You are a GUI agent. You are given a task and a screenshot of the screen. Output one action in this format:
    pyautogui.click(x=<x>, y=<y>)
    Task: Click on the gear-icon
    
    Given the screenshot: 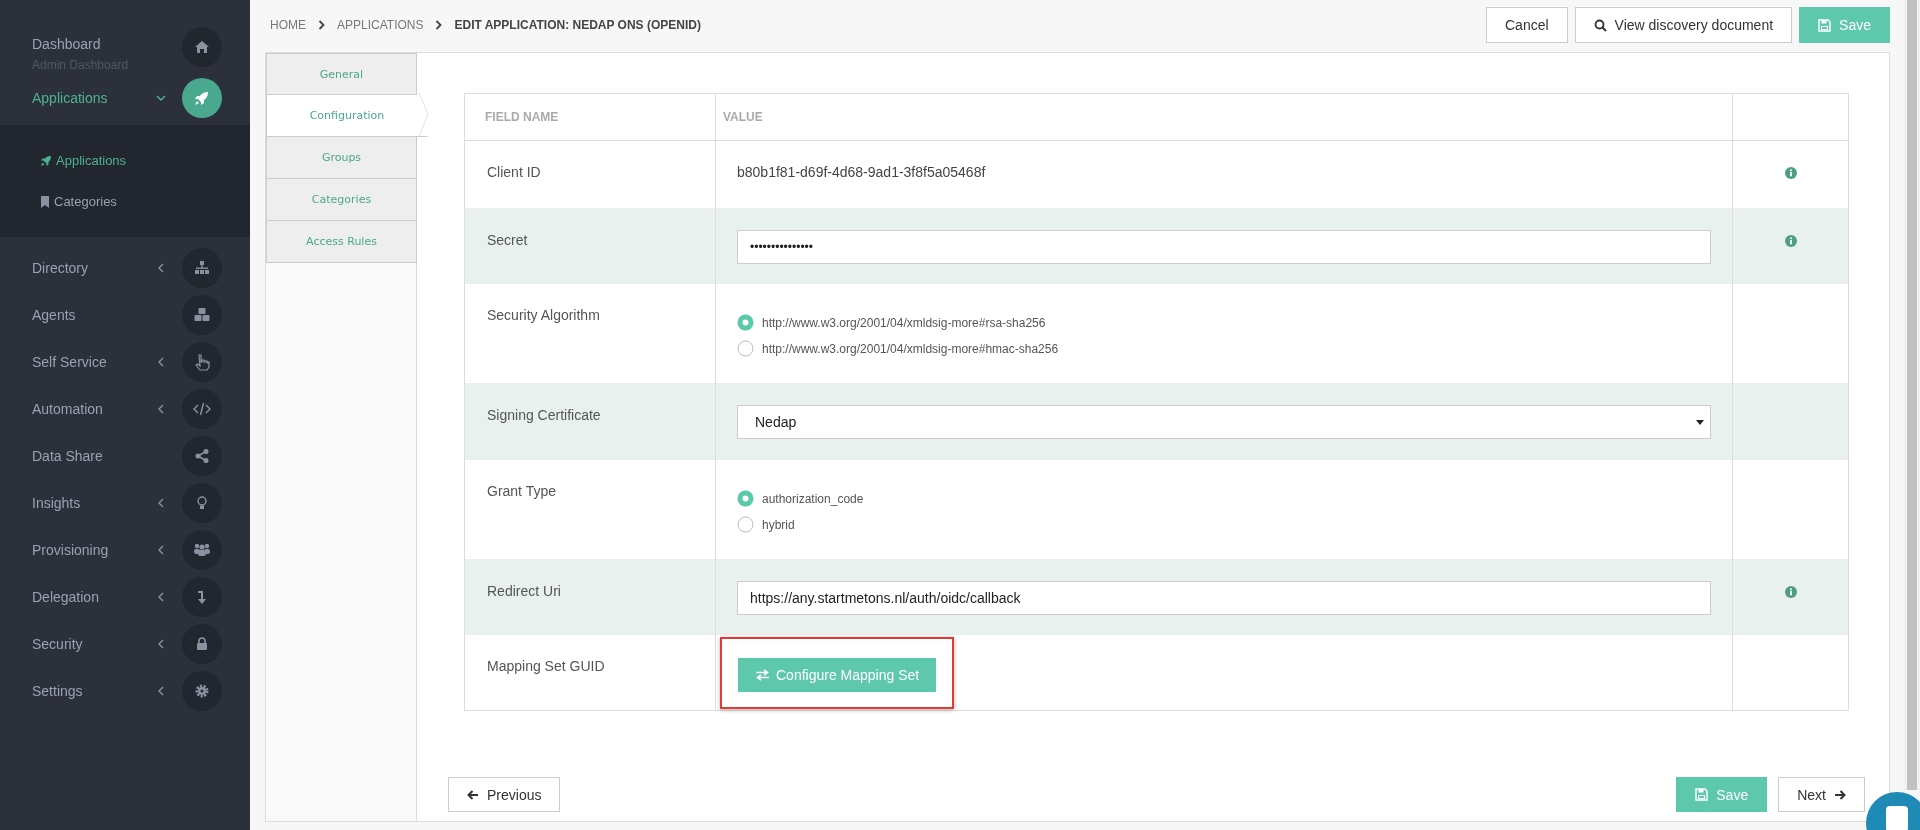 What is the action you would take?
    pyautogui.click(x=202, y=690)
    